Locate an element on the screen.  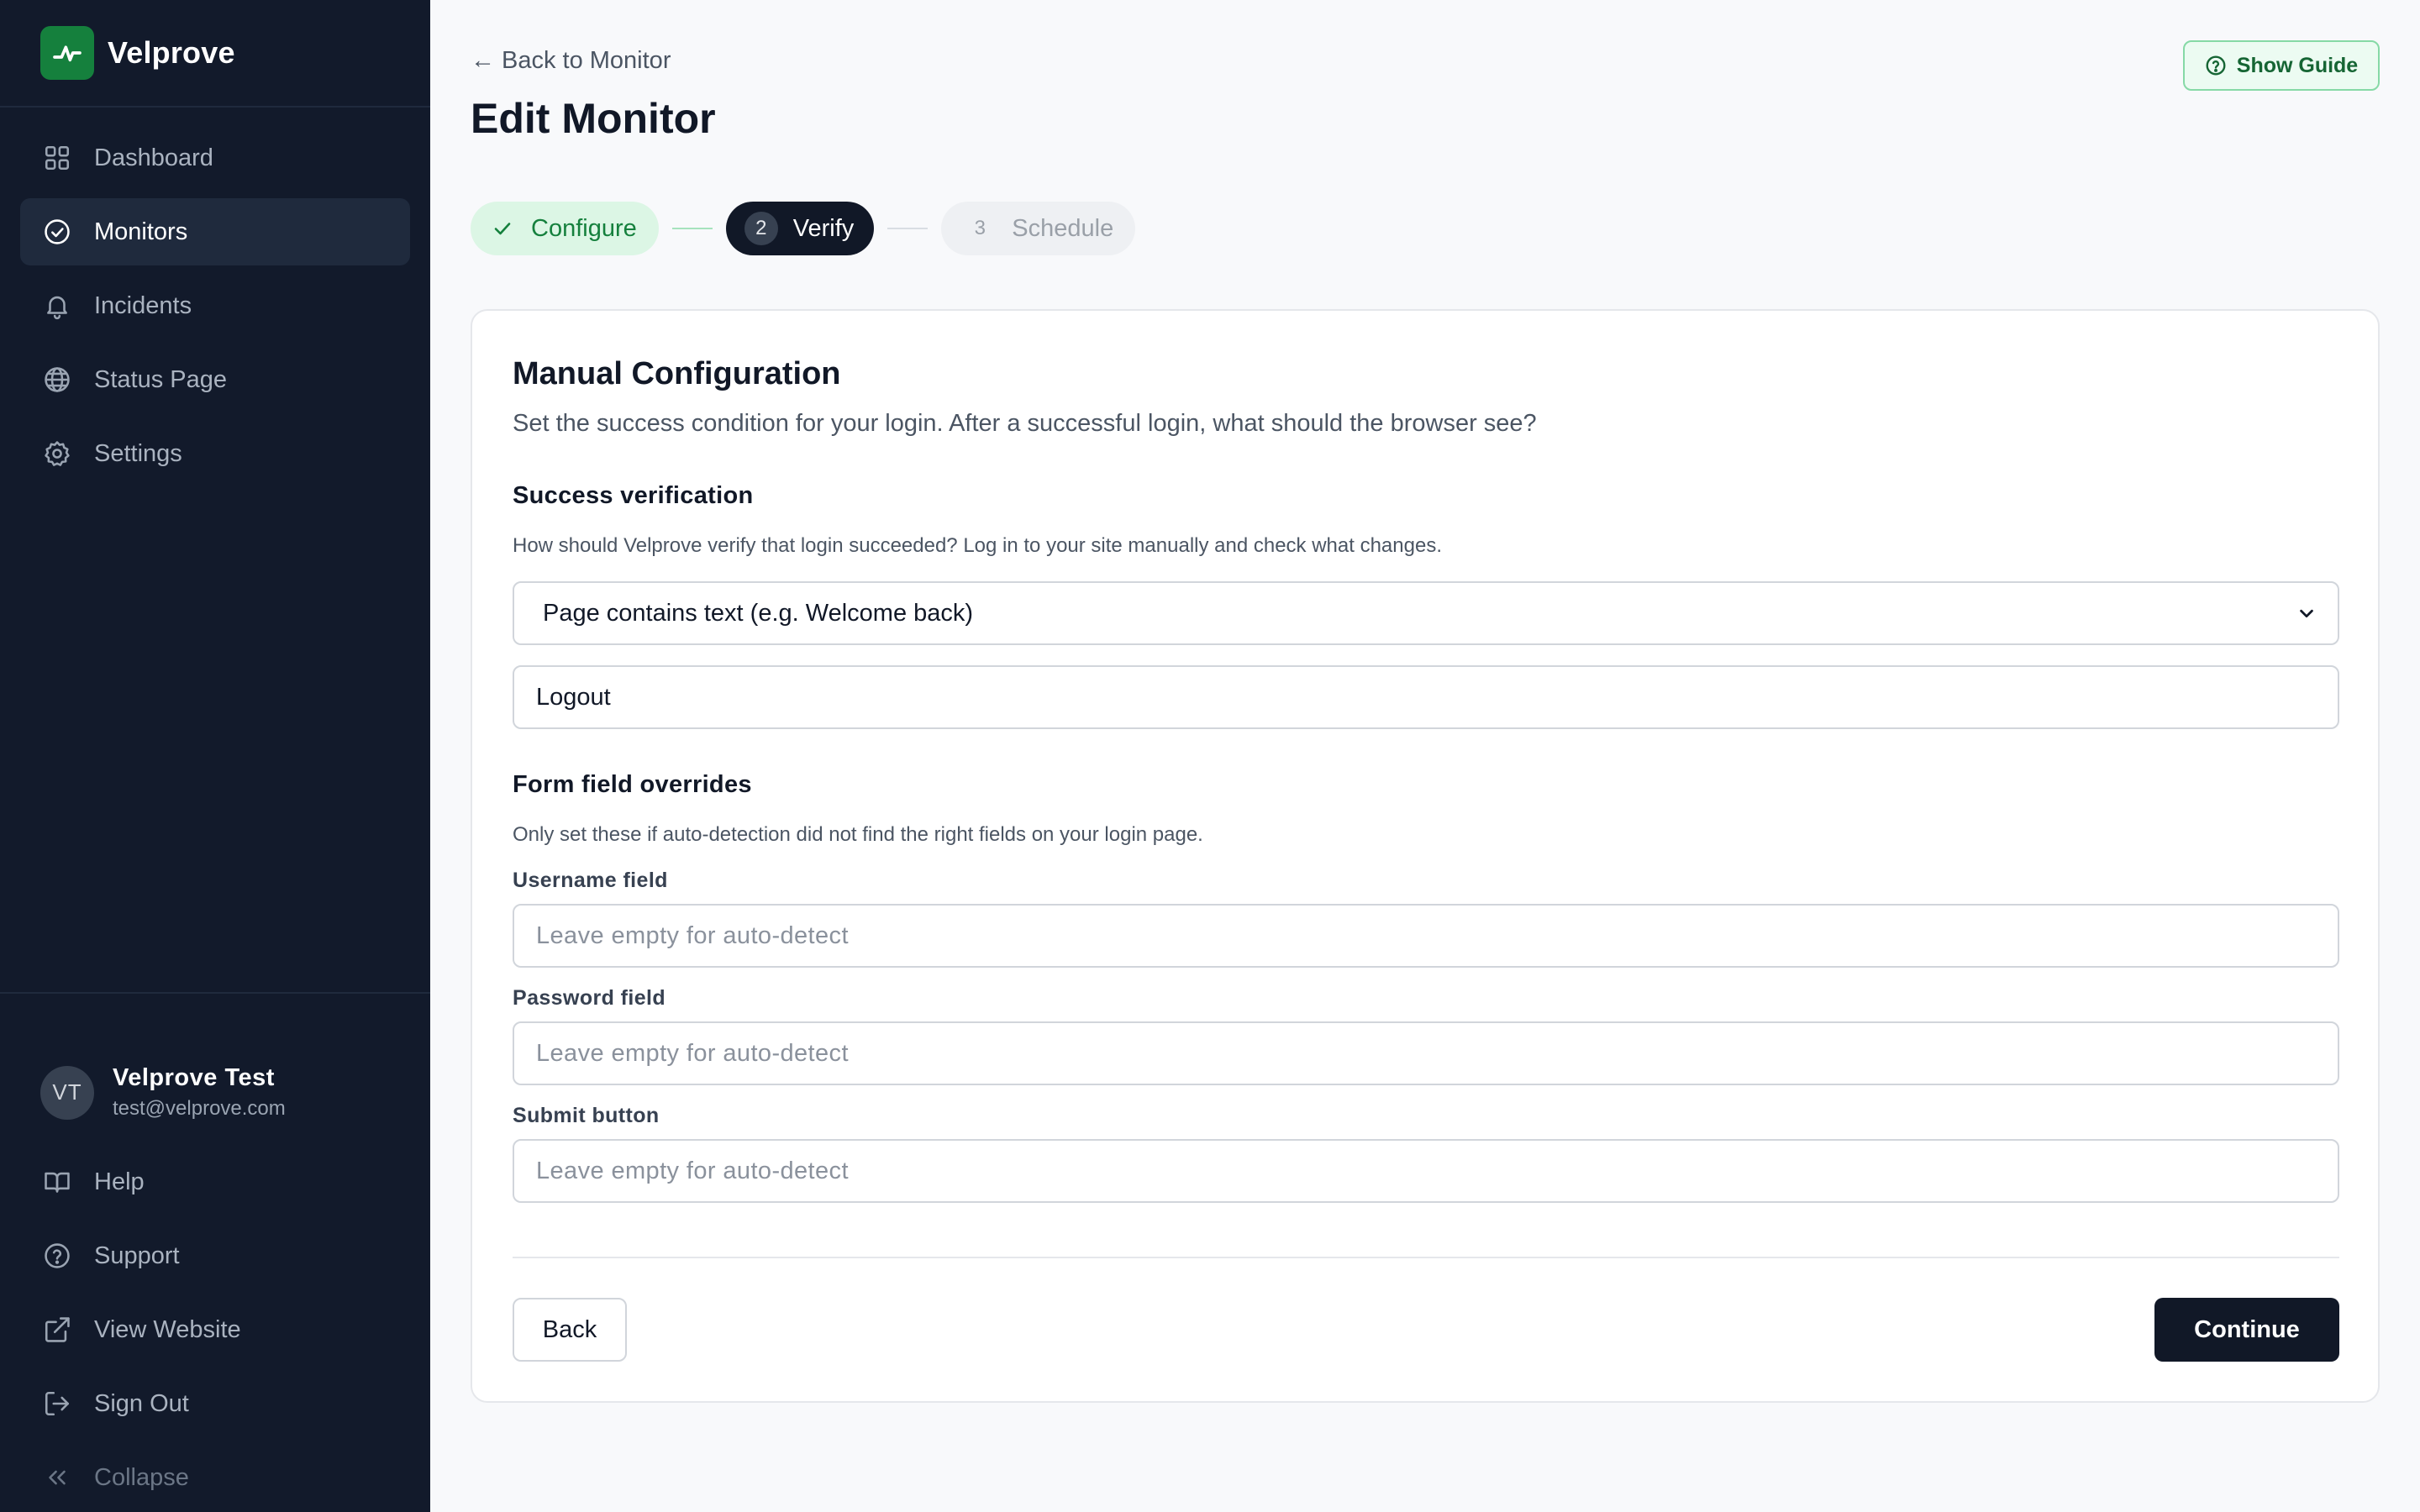
step-number: 3 is located at coordinates (980, 228).